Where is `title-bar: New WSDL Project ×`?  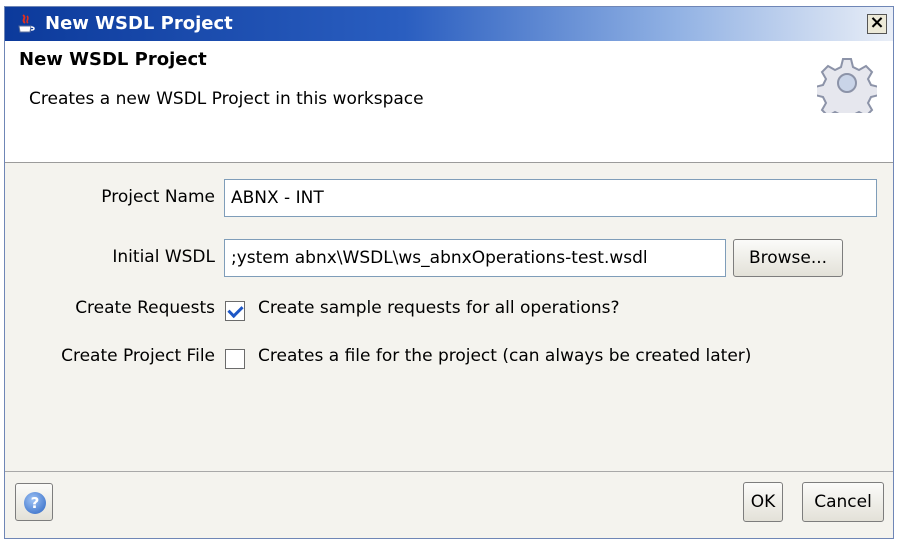 title-bar: New WSDL Project × is located at coordinates (449, 24).